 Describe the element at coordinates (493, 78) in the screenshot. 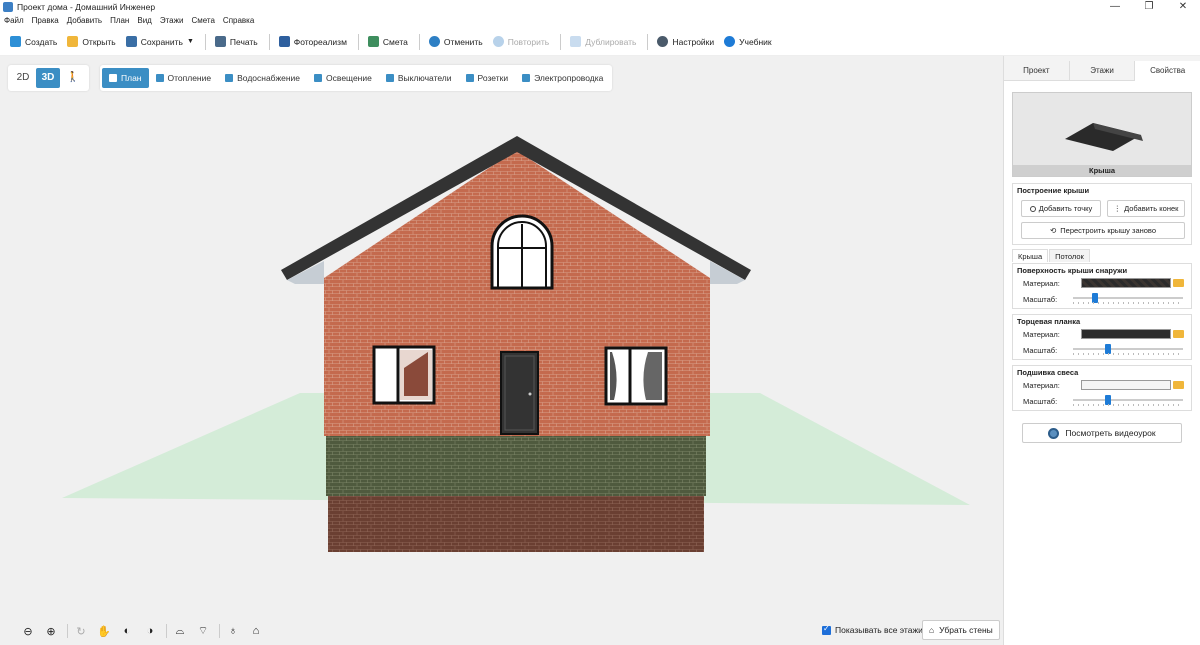

I see `layer-sockets-label: Розетки` at that location.